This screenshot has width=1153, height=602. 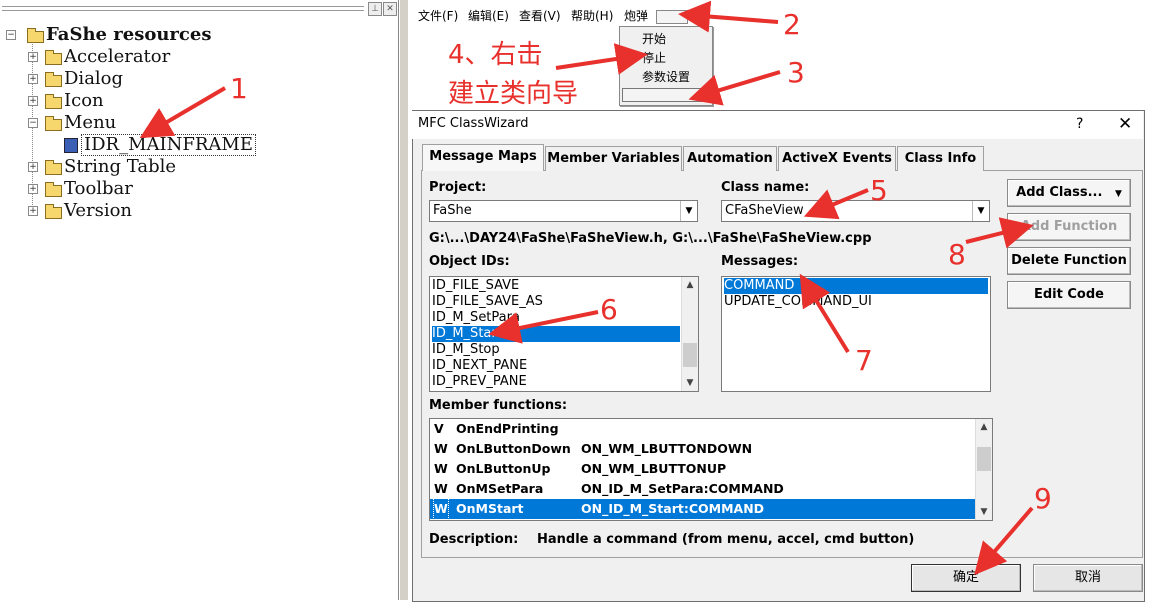 I want to click on dropdown-new-item-placeholder, so click(x=666, y=95).